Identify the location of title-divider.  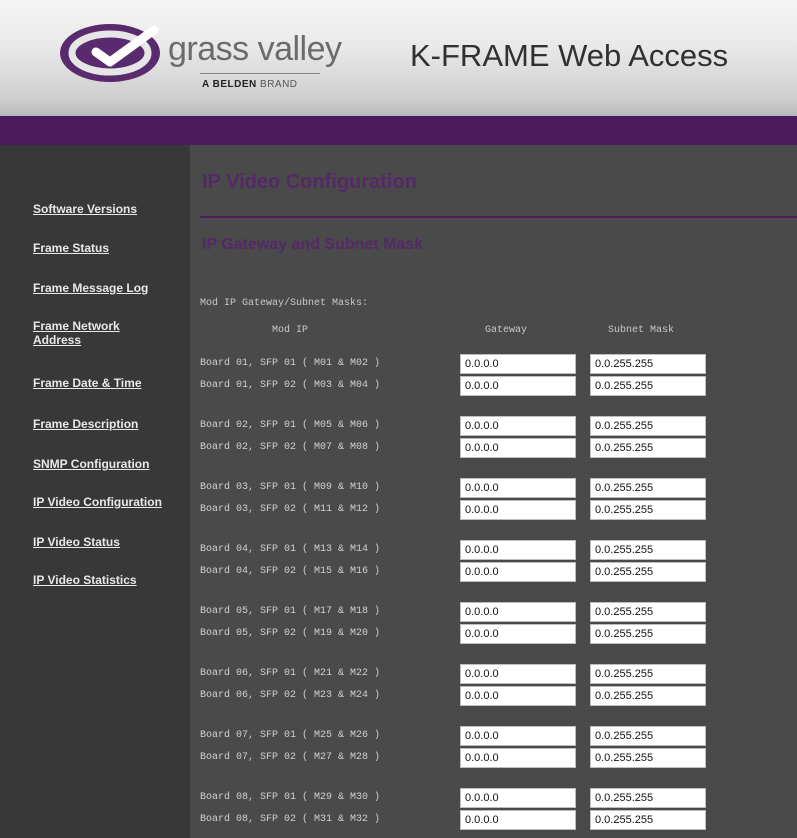
(498, 217).